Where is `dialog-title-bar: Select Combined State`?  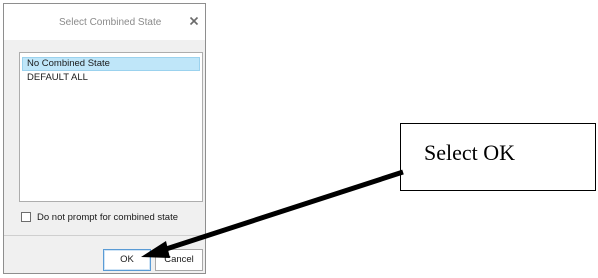 dialog-title-bar: Select Combined State is located at coordinates (104, 22).